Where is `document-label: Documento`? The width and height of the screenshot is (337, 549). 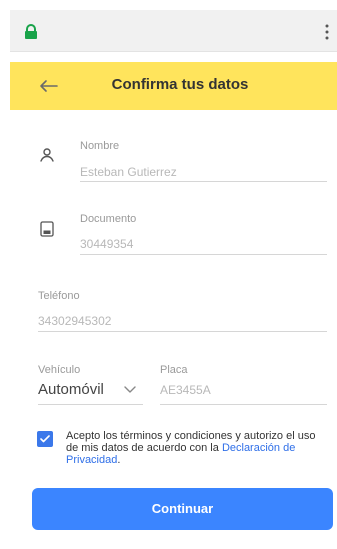 document-label: Documento is located at coordinates (108, 219).